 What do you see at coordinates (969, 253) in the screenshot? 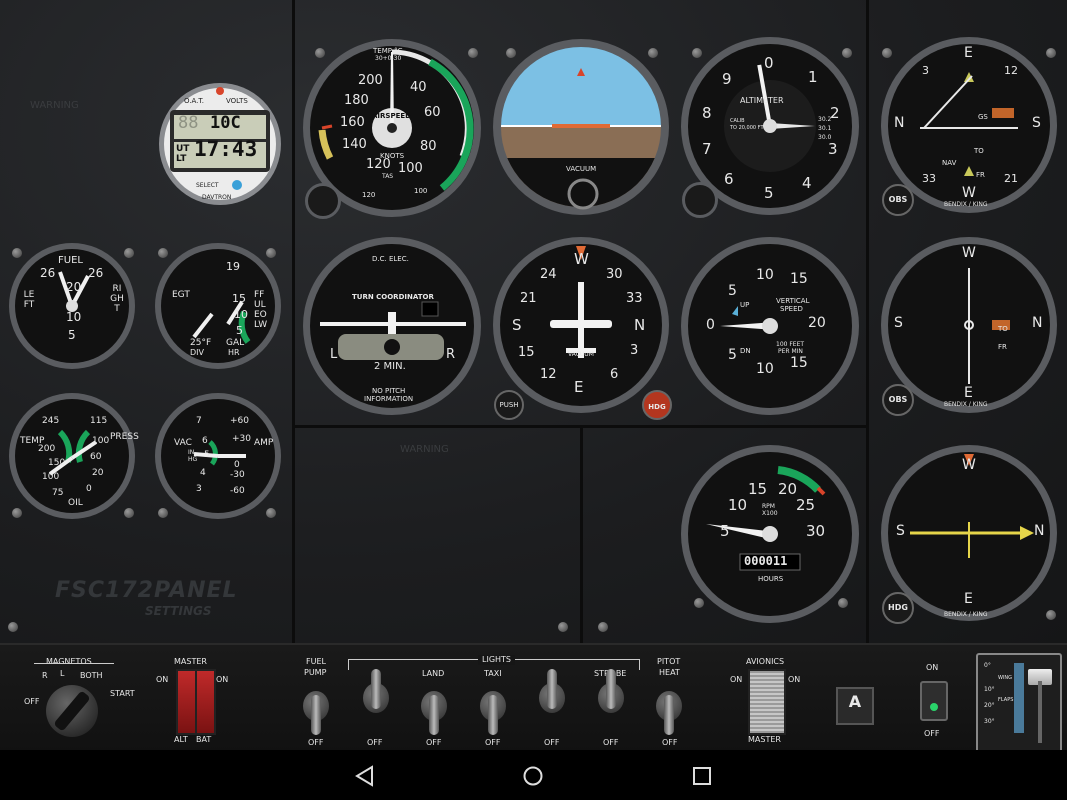
I see `vor2-w: W` at bounding box center [969, 253].